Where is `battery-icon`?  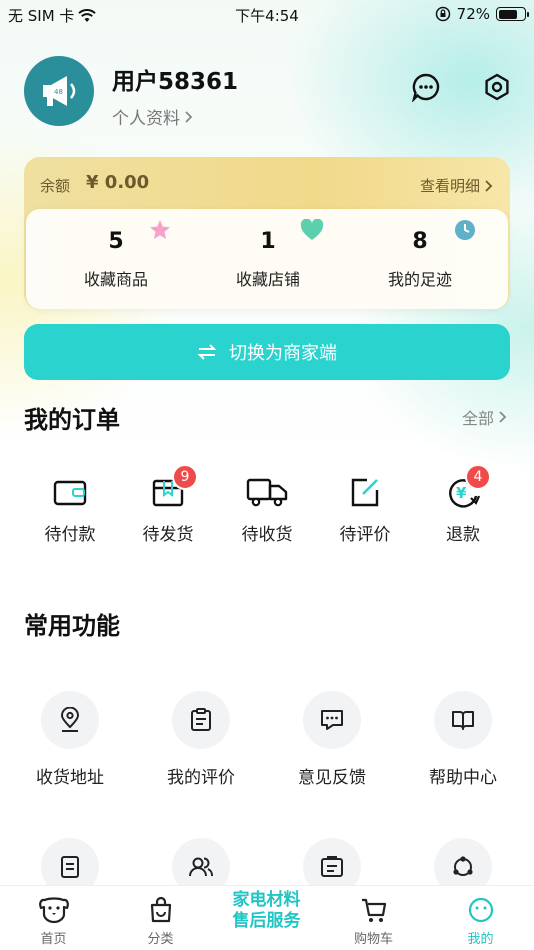 battery-icon is located at coordinates (512, 14).